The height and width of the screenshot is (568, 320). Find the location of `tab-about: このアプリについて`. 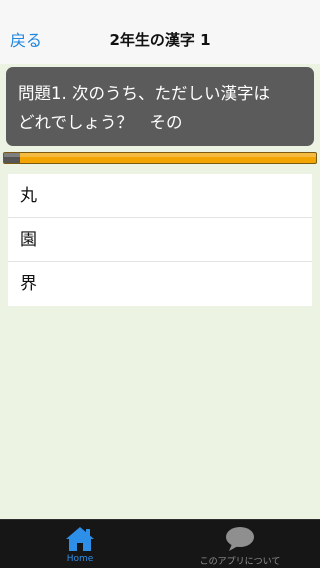

tab-about: このアプリについて is located at coordinates (240, 544).